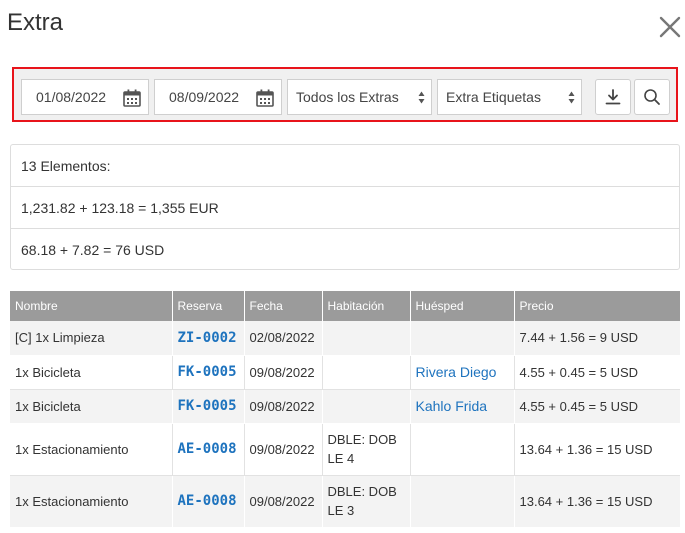 The height and width of the screenshot is (533, 685). Describe the element at coordinates (207, 338) in the screenshot. I see `reservation-link: ZI-0002` at that location.